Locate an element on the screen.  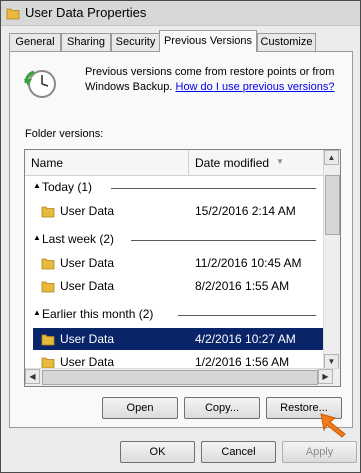
item-date: 4/2/2016 10:27 AM is located at coordinates (245, 339).